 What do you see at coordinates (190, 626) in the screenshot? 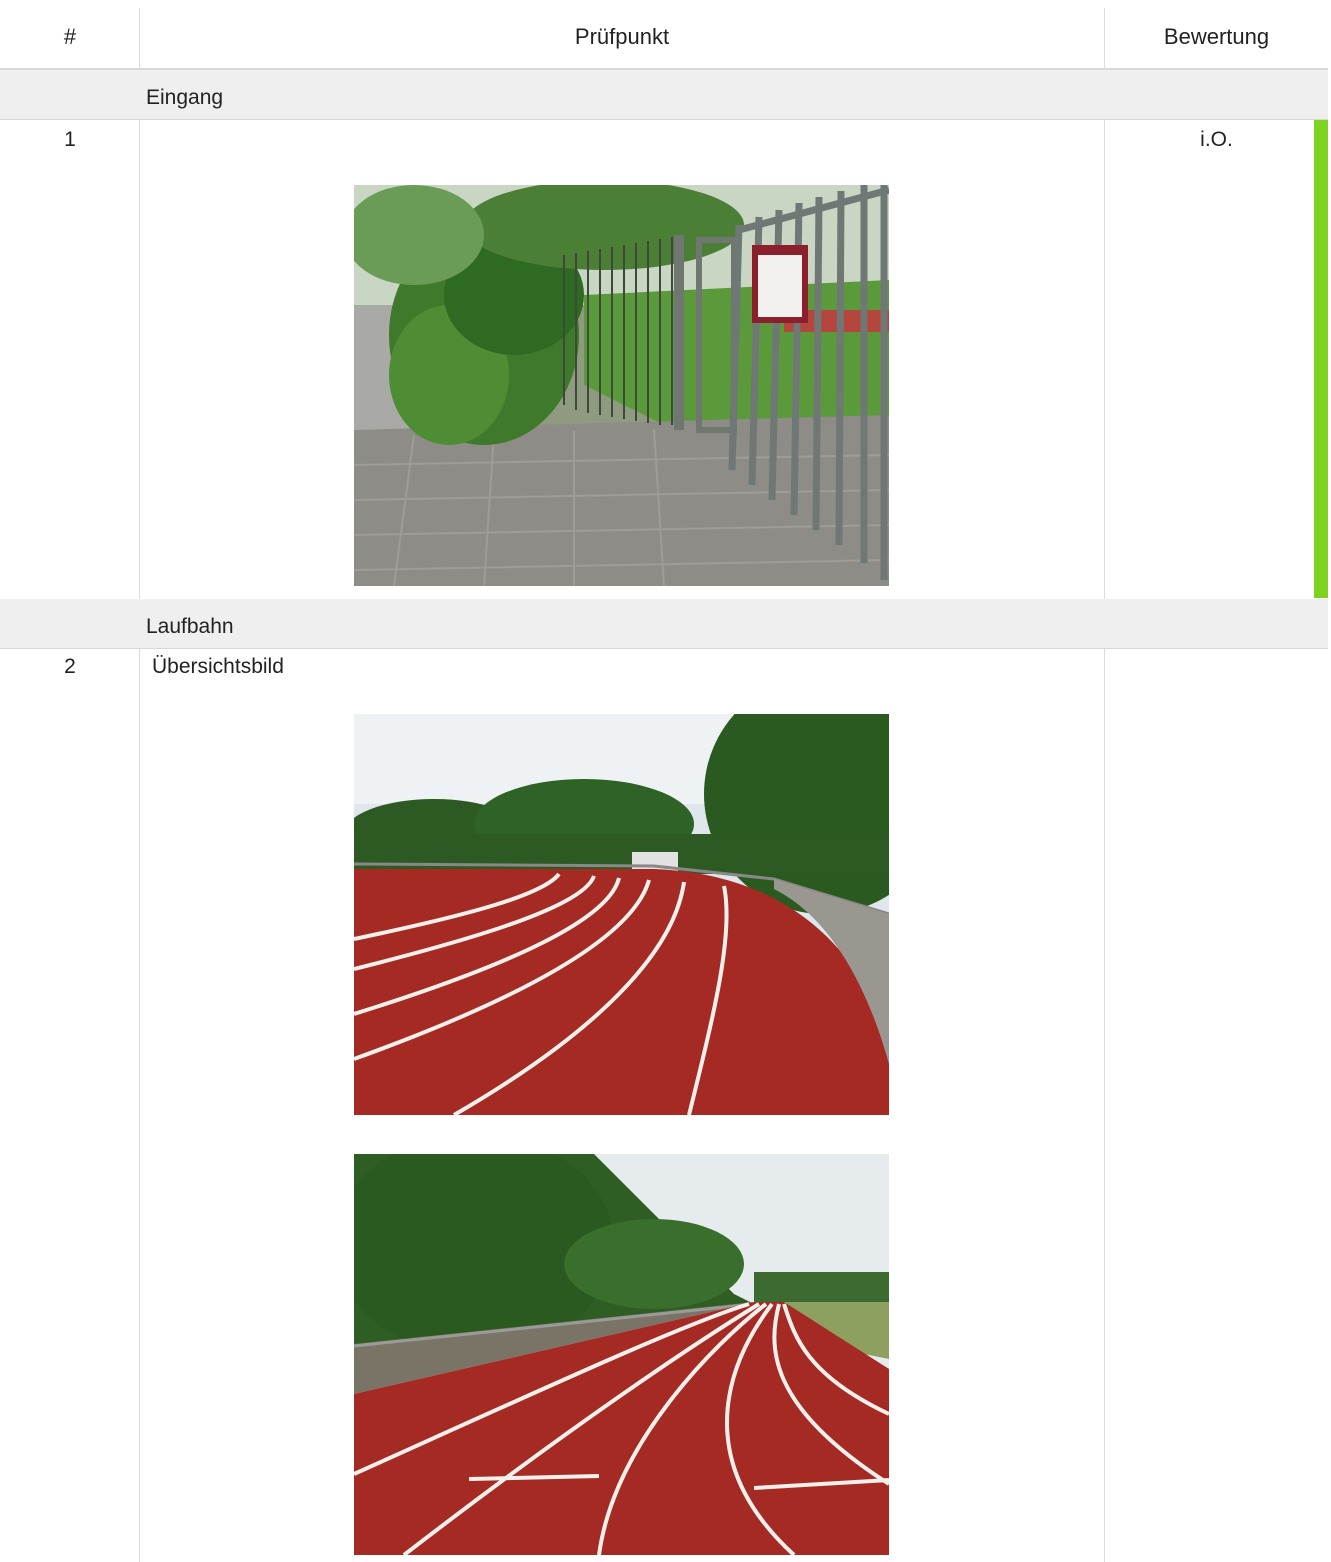
I see `section-title: Laufbahn` at bounding box center [190, 626].